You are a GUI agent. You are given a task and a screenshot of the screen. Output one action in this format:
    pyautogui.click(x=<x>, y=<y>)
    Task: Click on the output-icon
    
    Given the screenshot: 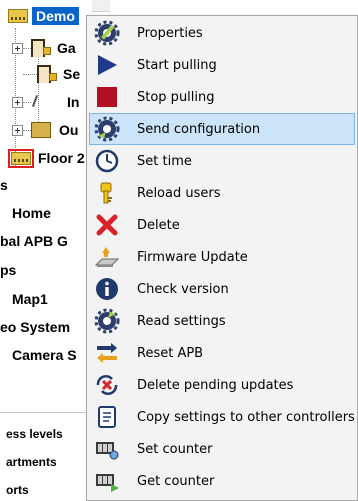 What is the action you would take?
    pyautogui.click(x=41, y=130)
    